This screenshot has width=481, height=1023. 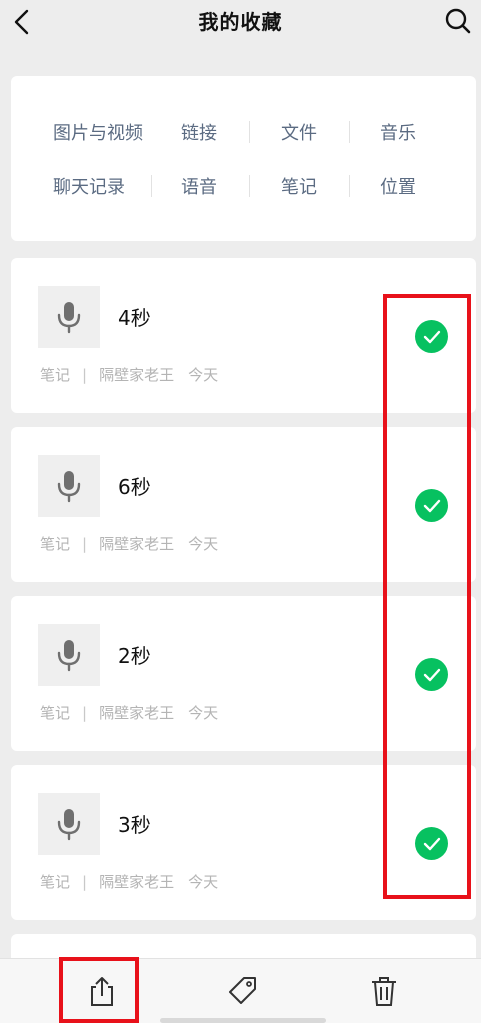 I want to click on category-music: 音乐, so click(x=398, y=132).